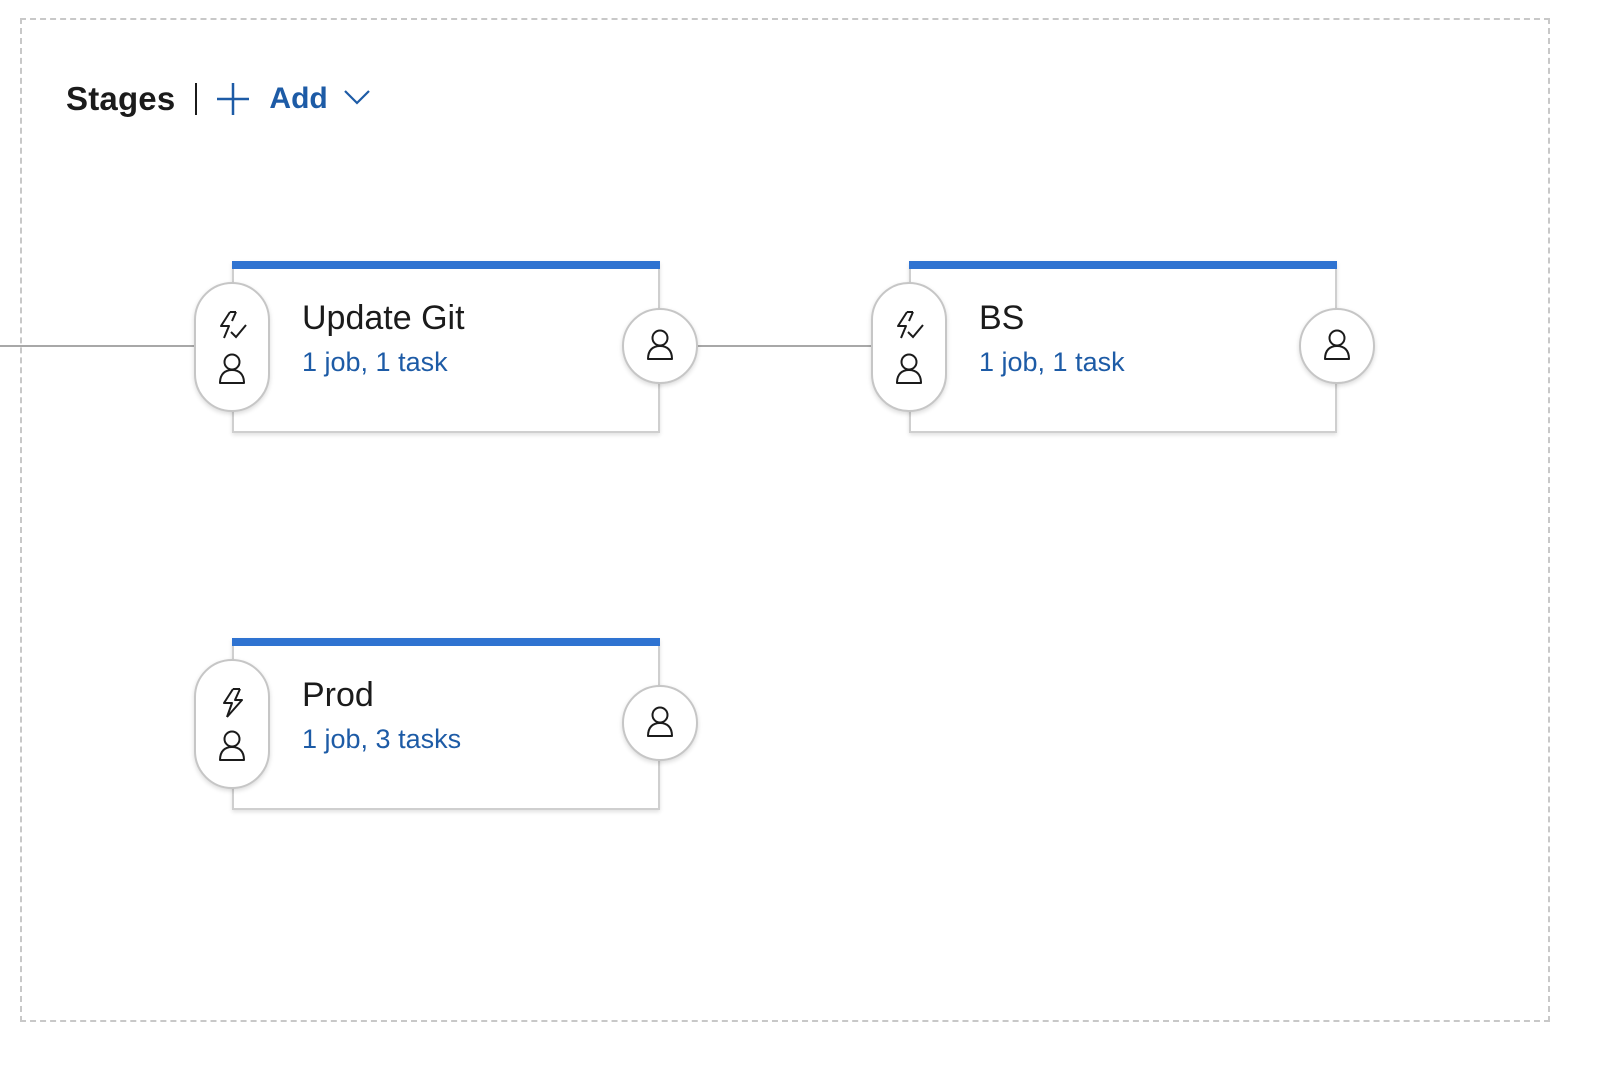 This screenshot has height=1076, width=1610. Describe the element at coordinates (785, 346) in the screenshot. I see `stage-to-stage-connector` at that location.